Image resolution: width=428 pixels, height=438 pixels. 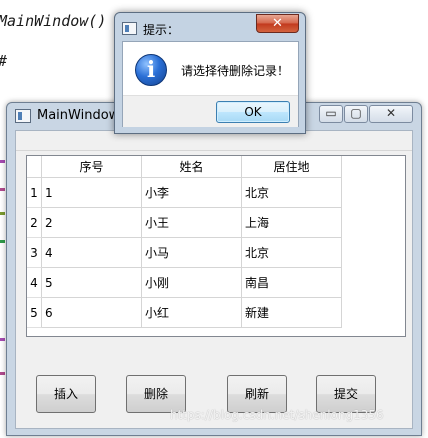 What do you see at coordinates (192, 253) in the screenshot?
I see `table-cell: 小马` at bounding box center [192, 253].